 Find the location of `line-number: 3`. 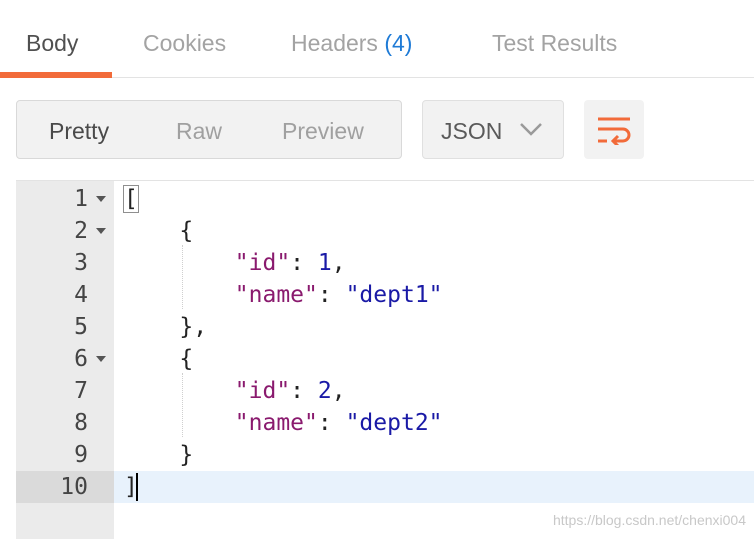

line-number: 3 is located at coordinates (81, 263).